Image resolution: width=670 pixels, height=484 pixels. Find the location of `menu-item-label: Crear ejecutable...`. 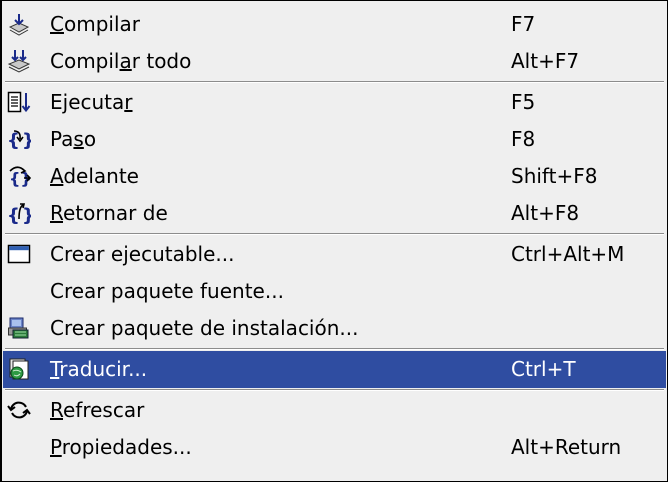

menu-item-label: Crear ejecutable... is located at coordinates (142, 254).